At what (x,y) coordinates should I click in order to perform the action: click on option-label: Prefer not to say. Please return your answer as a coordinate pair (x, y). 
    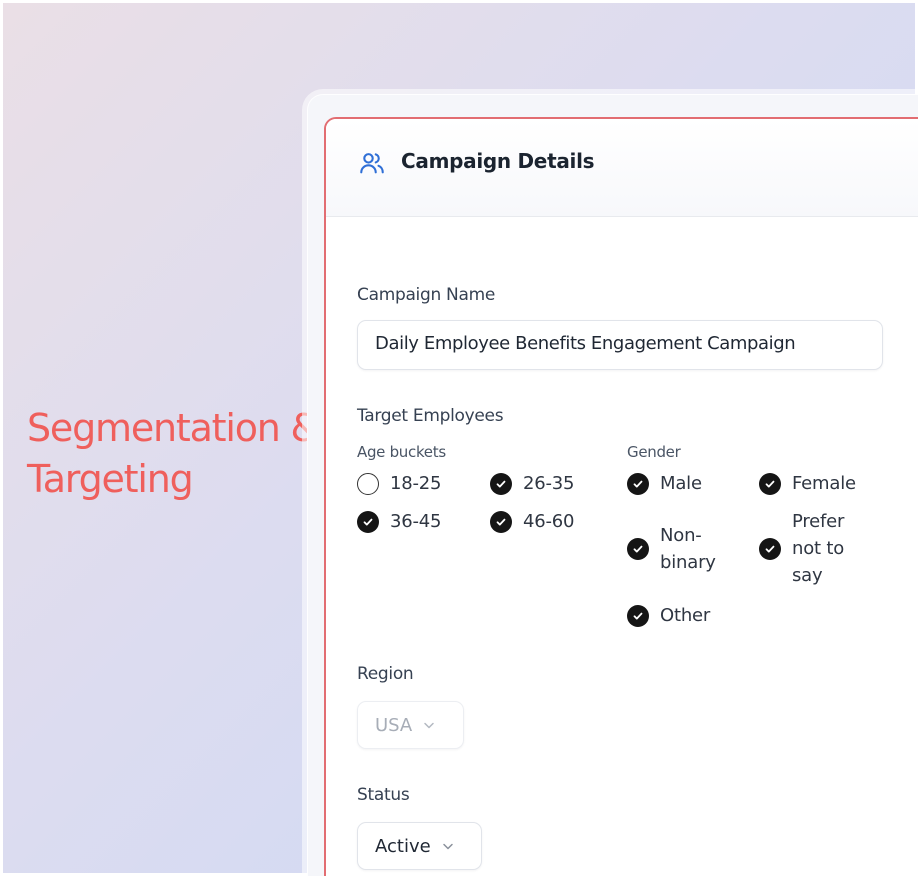
    Looking at the image, I should click on (818, 548).